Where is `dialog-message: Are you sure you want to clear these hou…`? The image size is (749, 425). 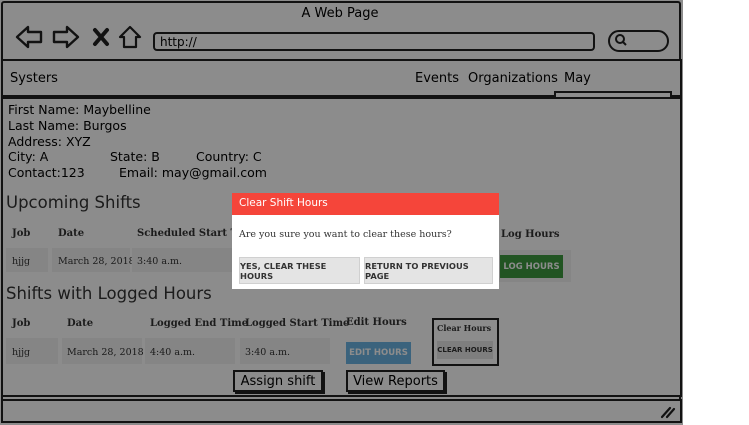
dialog-message: Are you sure you want to clear these hou… is located at coordinates (345, 234).